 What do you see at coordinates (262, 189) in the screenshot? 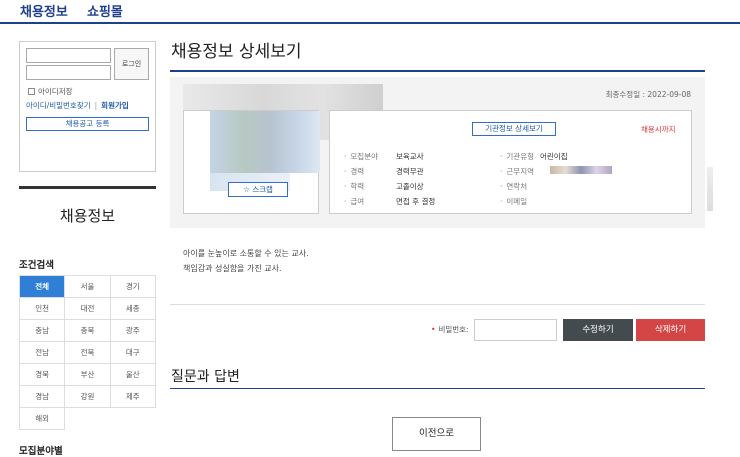
I see `scrap-label: 스크랩` at bounding box center [262, 189].